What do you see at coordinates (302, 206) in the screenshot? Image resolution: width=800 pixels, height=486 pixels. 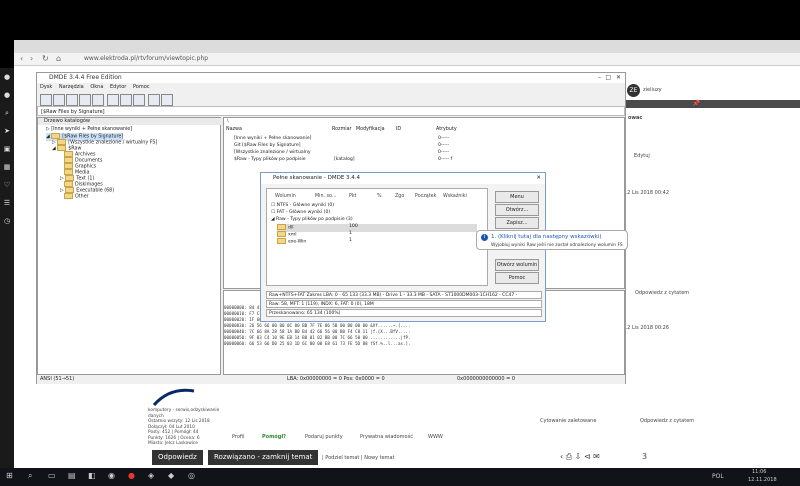 I see `scan-row: ☐ NTFS - Główne wyniki (0)` at bounding box center [302, 206].